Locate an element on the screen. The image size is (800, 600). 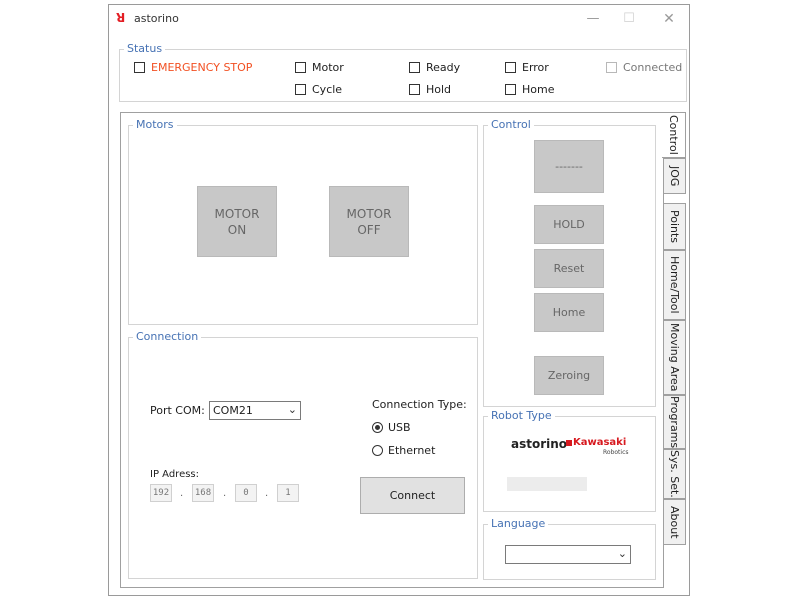
language-select: ⌄ is located at coordinates (568, 554).